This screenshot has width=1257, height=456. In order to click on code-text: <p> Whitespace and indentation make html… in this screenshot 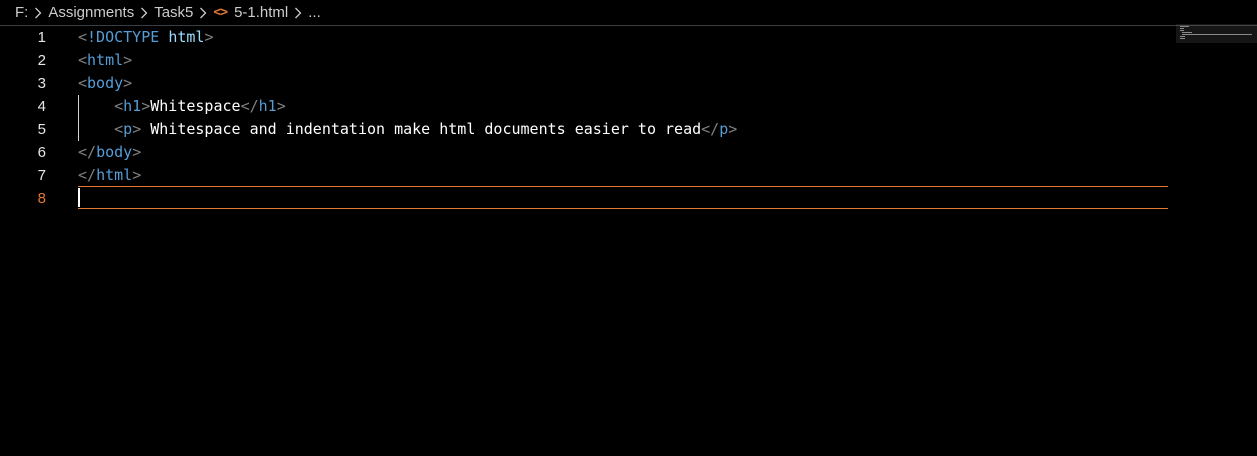, I will do `click(407, 129)`.